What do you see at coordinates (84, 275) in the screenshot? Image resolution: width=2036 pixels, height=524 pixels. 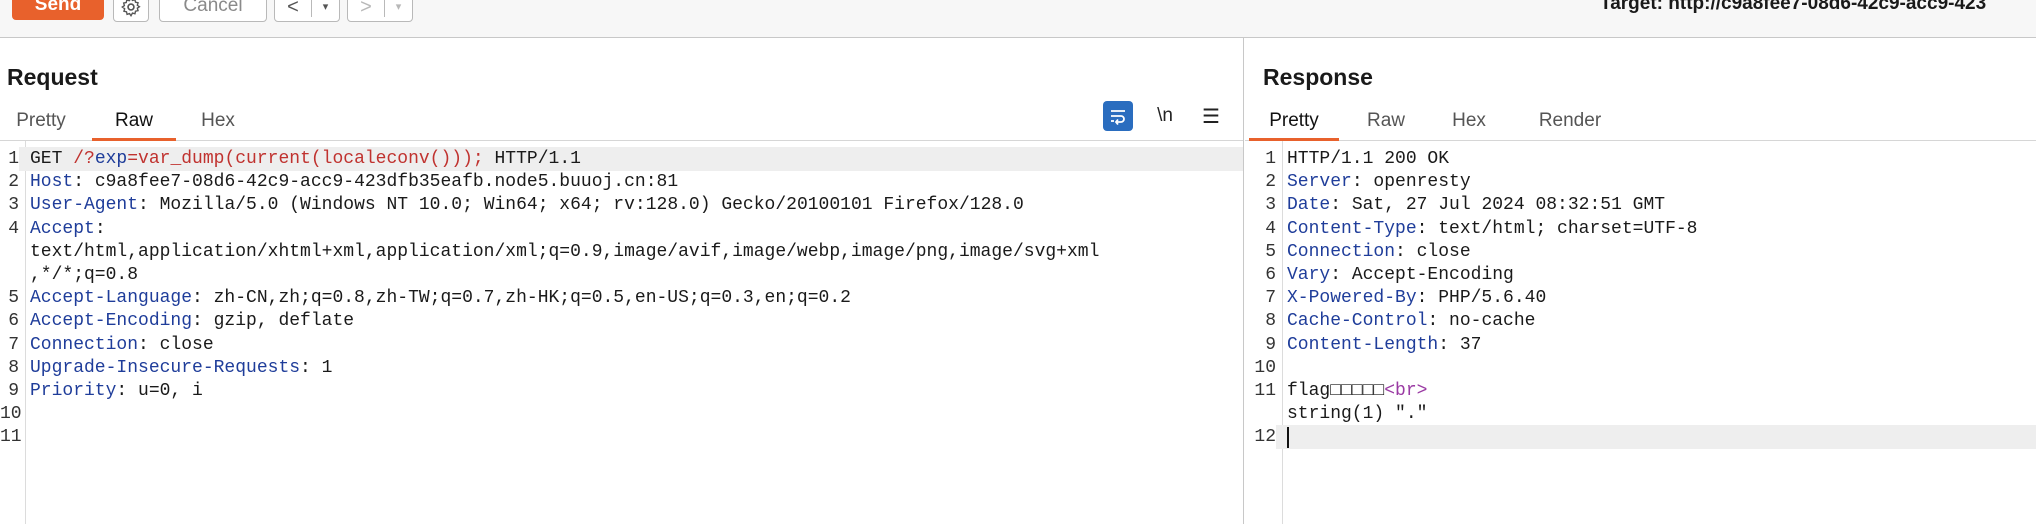 I see `token: ,*/*;q=0.8` at bounding box center [84, 275].